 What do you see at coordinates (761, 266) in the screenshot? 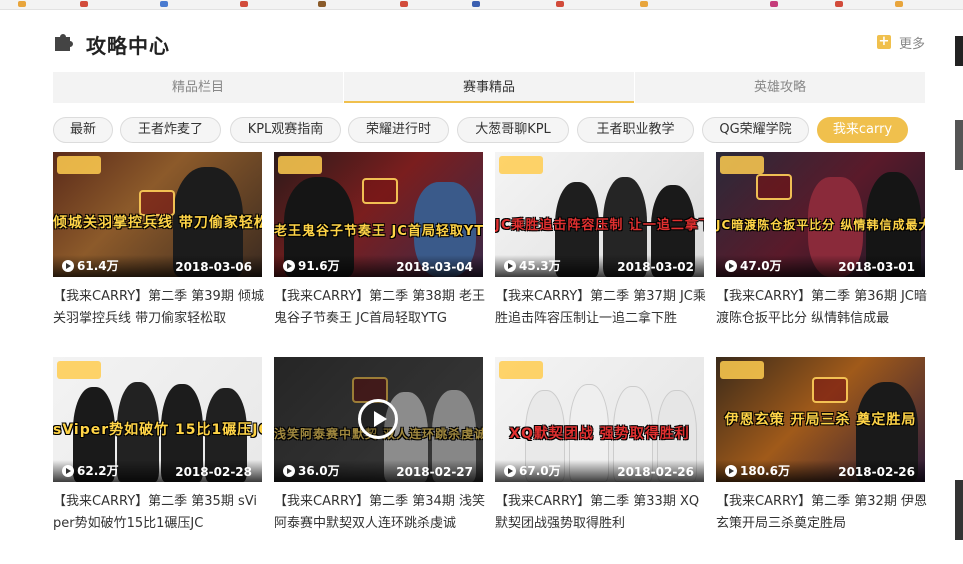
I see `view-count-text: 47.0万` at bounding box center [761, 266].